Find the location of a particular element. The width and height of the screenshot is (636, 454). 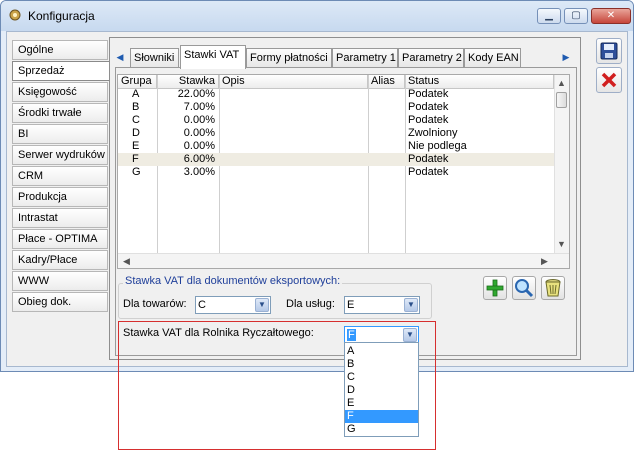

column-header-status: Status is located at coordinates (479, 82).